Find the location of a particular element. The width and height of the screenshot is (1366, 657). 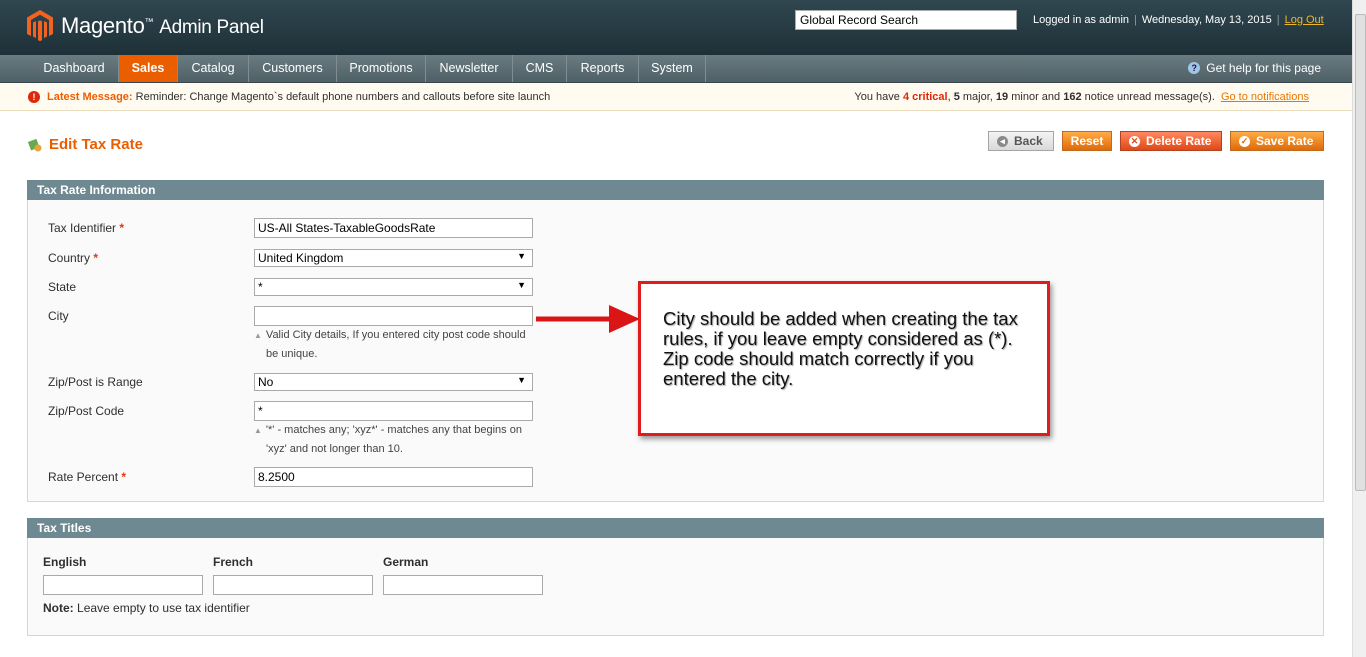

page-title-text: Edit Tax Rate is located at coordinates (96, 144).